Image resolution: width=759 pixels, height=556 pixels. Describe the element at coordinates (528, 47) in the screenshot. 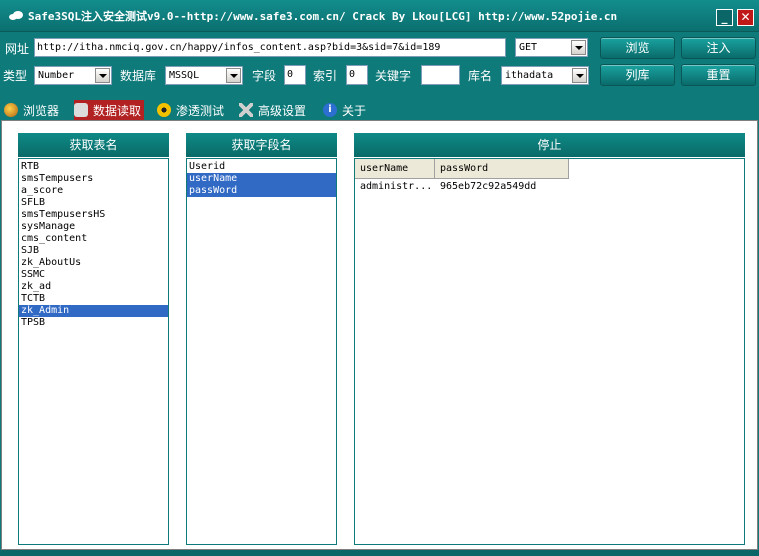

I see `method-value: GET` at that location.